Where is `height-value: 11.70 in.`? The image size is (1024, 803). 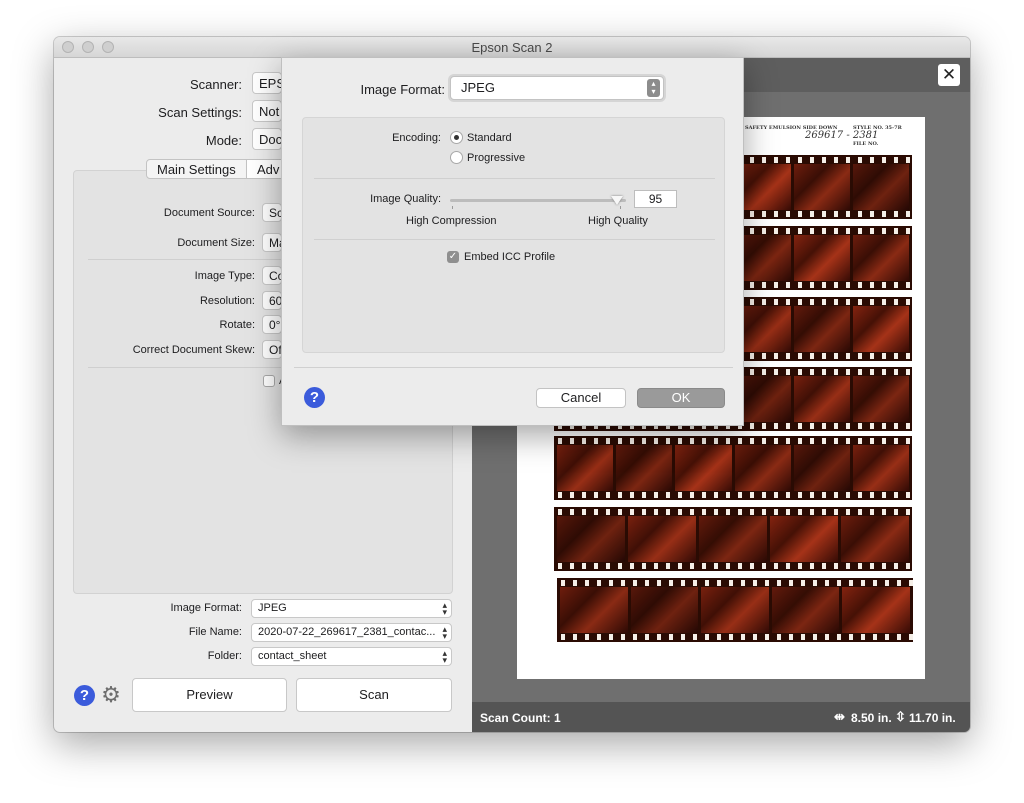 height-value: 11.70 in. is located at coordinates (932, 718).